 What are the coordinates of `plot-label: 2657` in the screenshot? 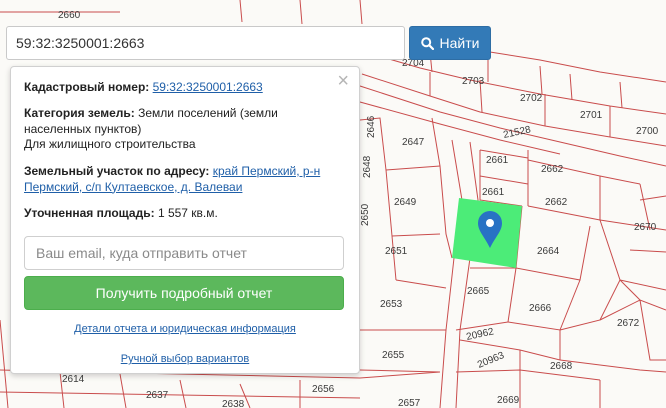 It's located at (409, 403).